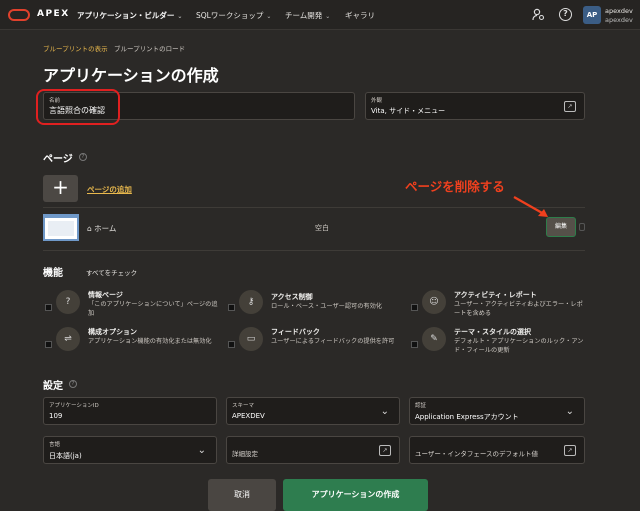 The image size is (640, 511). I want to click on feature-desc: ユーザーによるフィードバックの提供を許可, so click(333, 341).